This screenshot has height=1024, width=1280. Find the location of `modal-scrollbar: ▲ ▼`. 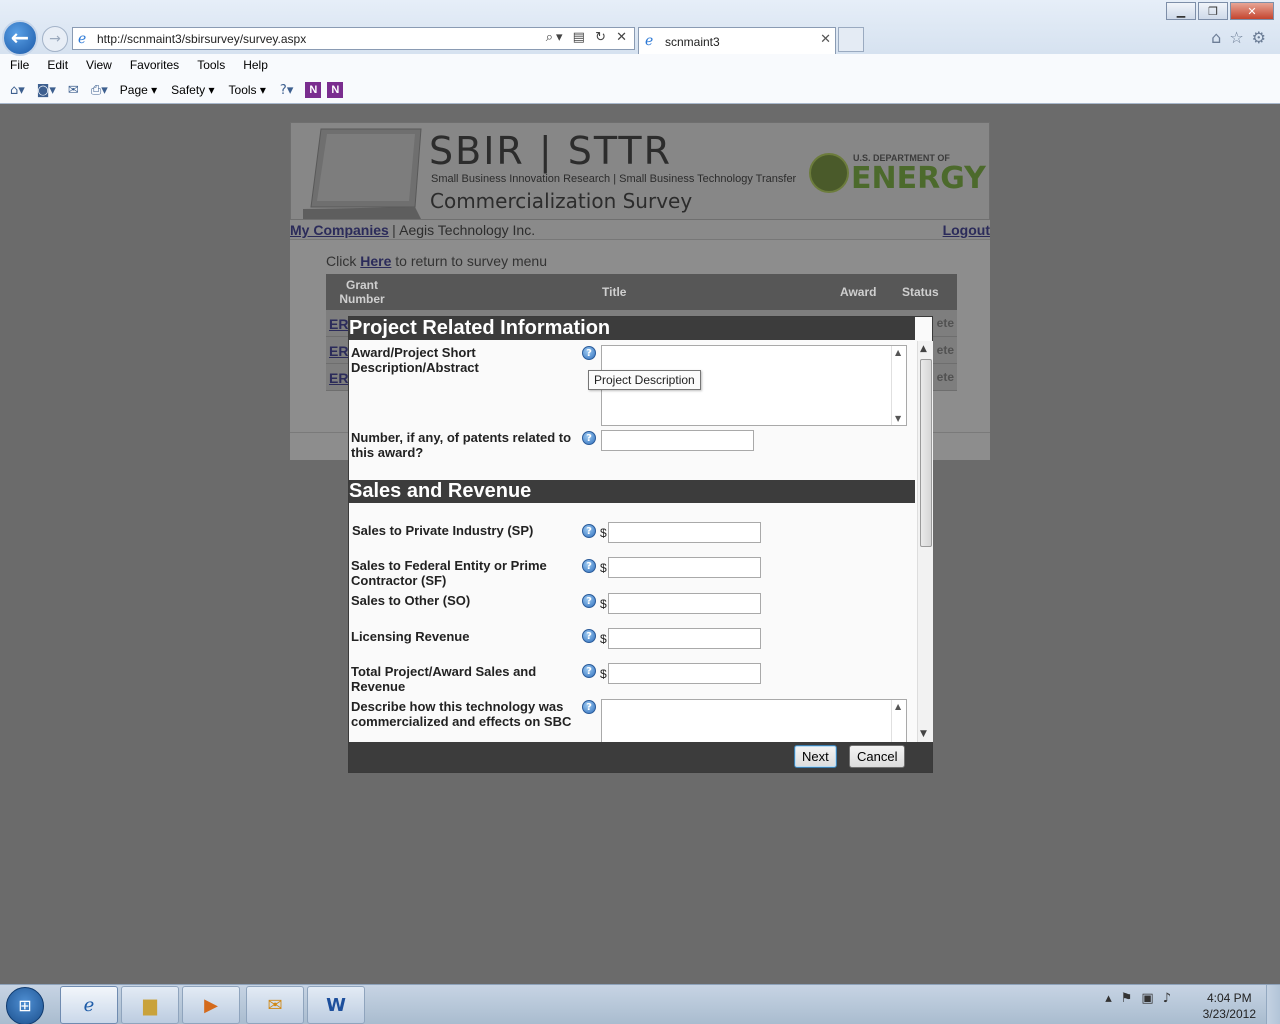

modal-scrollbar: ▲ ▼ is located at coordinates (925, 541).